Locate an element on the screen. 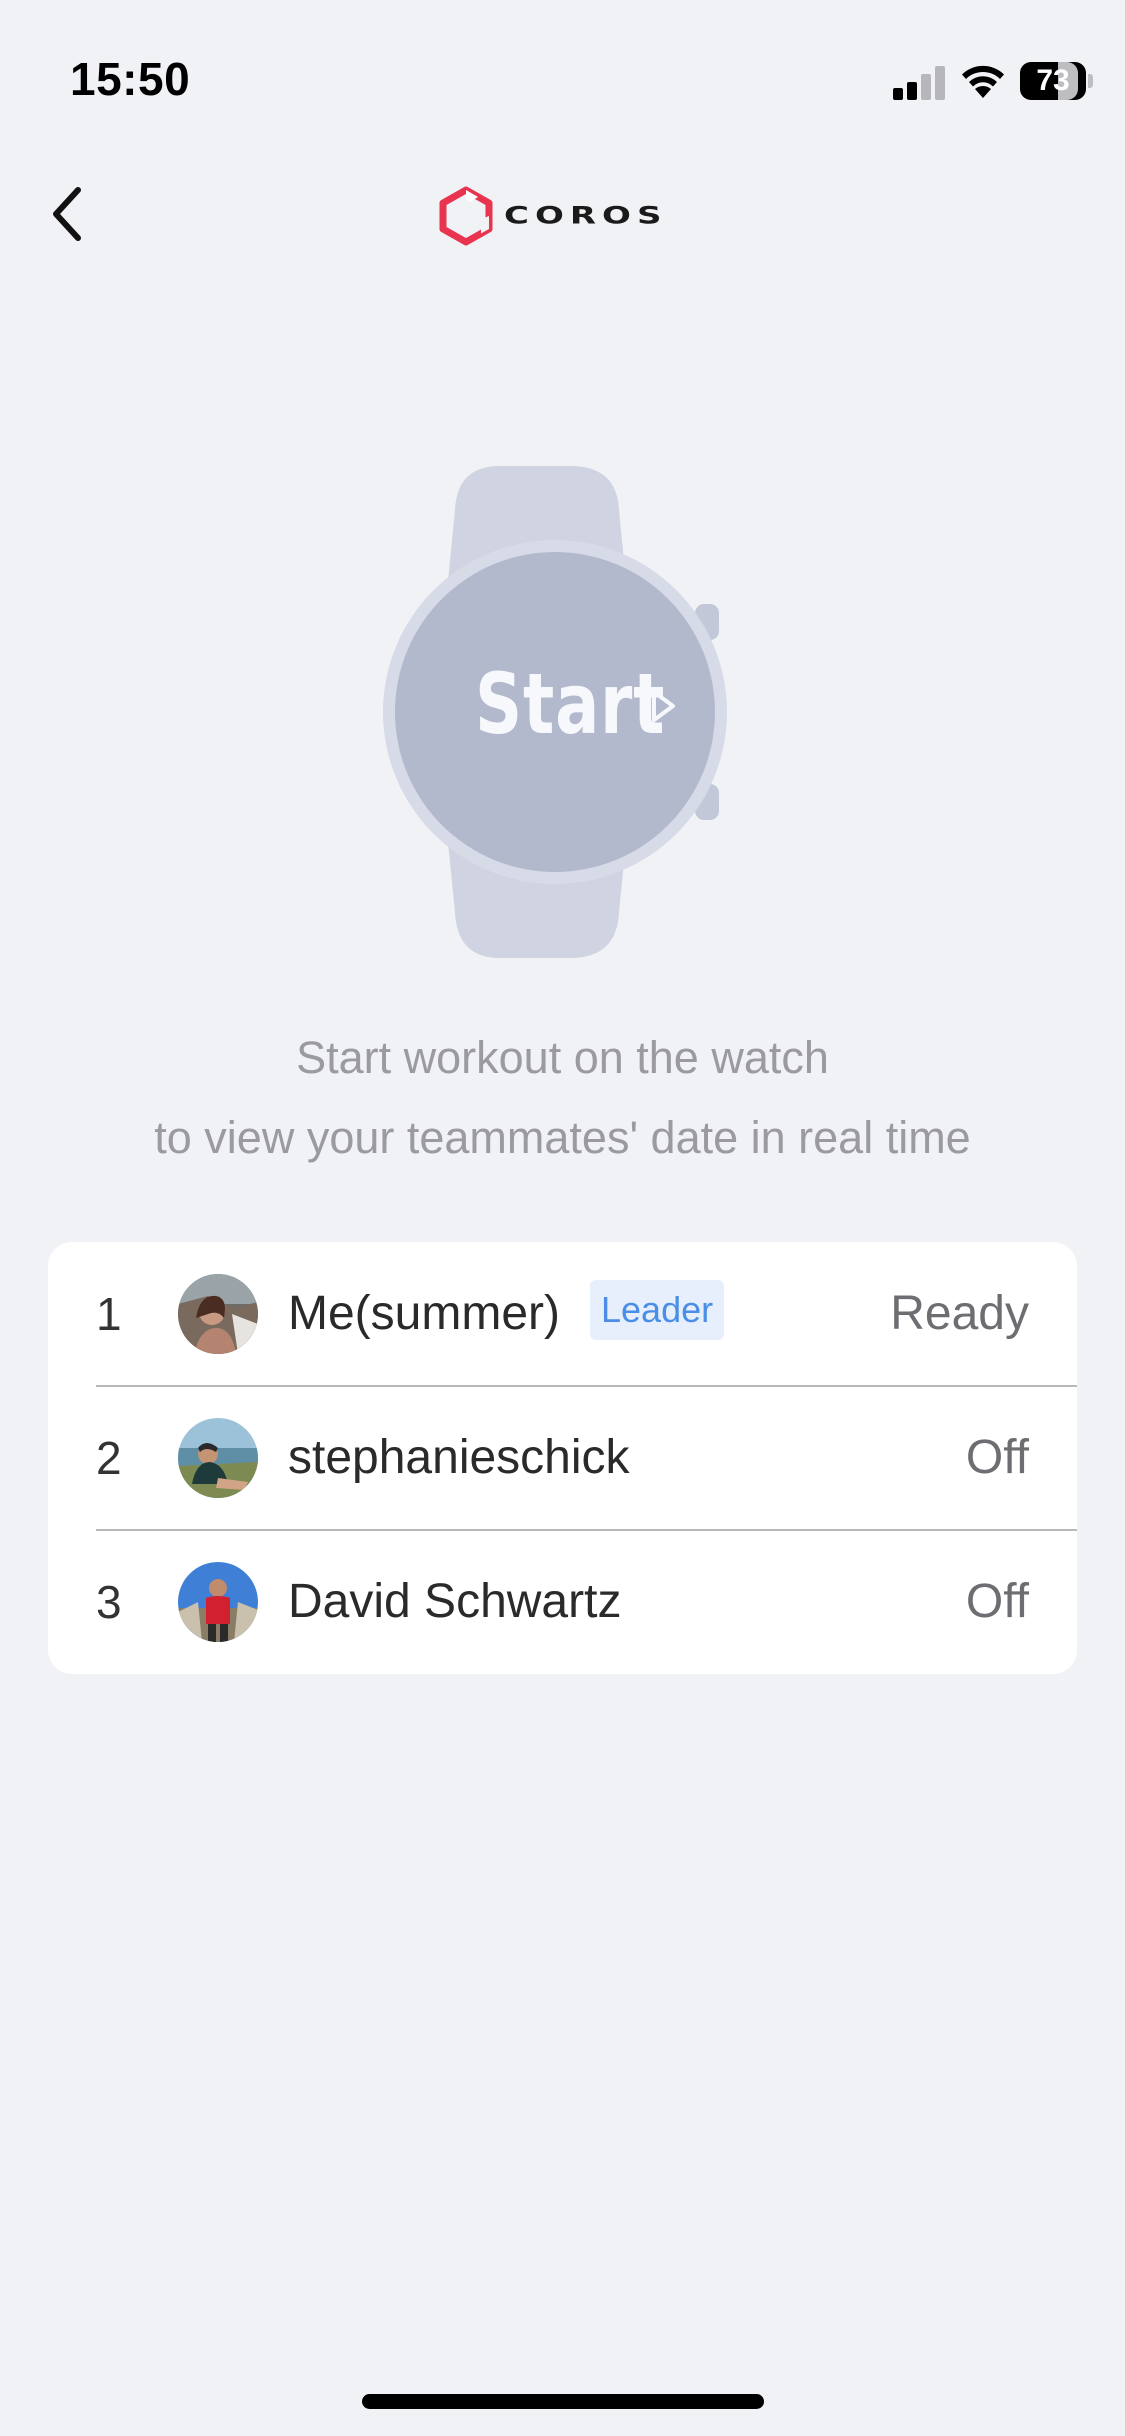 This screenshot has height=2436, width=1125. leader-badge: Leader is located at coordinates (657, 1310).